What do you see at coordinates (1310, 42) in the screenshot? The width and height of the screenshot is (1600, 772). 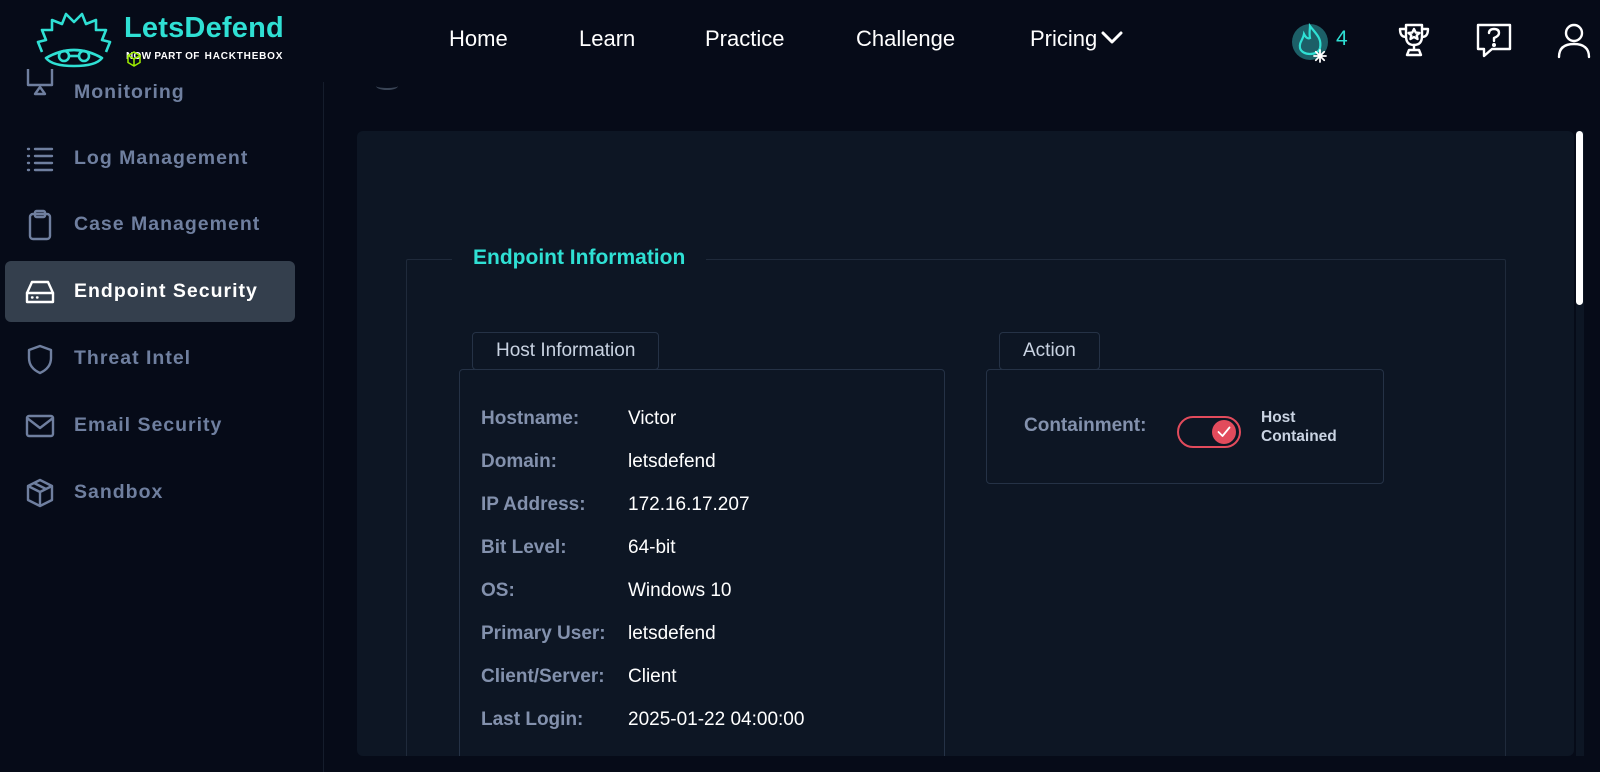 I see `flame-snowflake-icon` at bounding box center [1310, 42].